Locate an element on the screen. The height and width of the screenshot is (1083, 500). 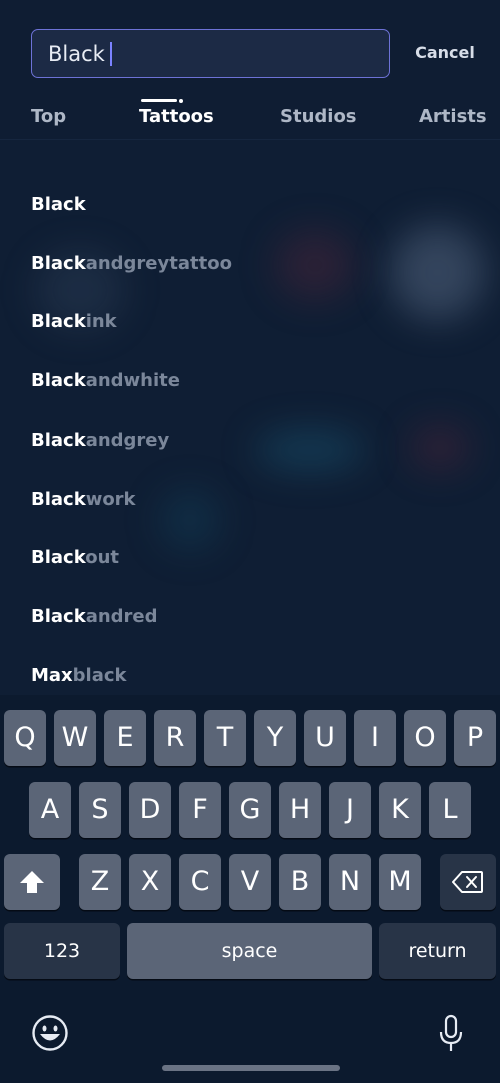
key-l: L is located at coordinates (450, 810).